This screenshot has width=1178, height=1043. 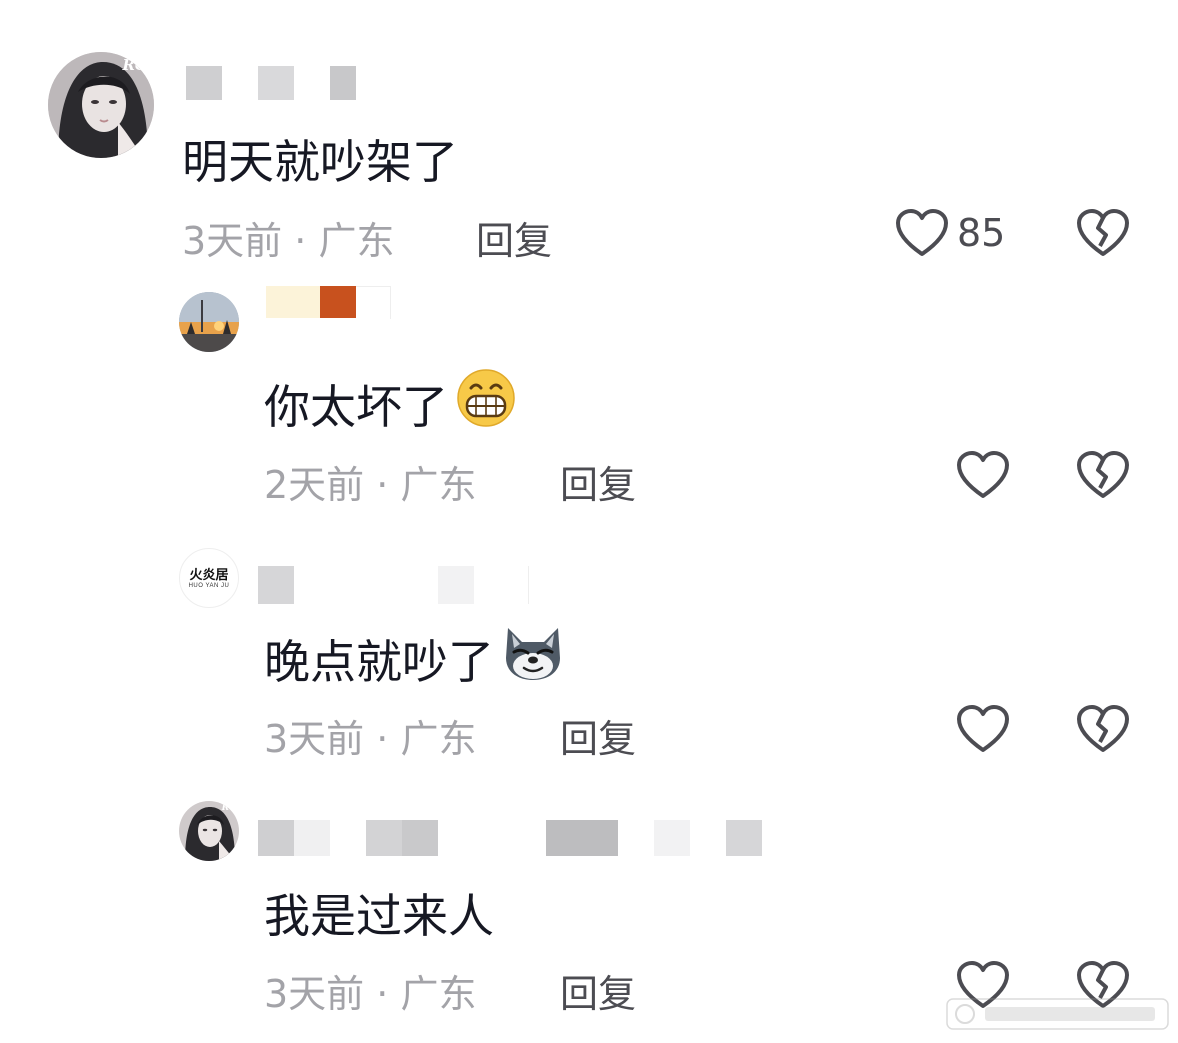 What do you see at coordinates (981, 233) in the screenshot?
I see `like-count: 85` at bounding box center [981, 233].